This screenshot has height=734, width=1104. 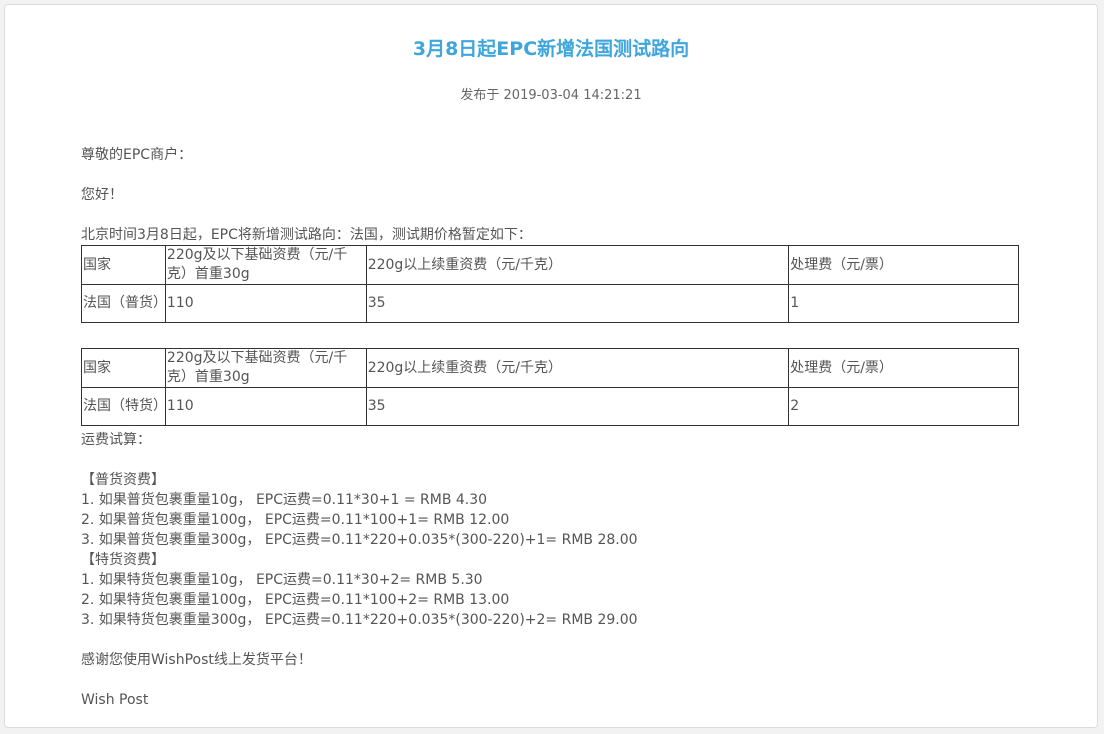 What do you see at coordinates (124, 406) in the screenshot?
I see `table-cell: 法国（特货）` at bounding box center [124, 406].